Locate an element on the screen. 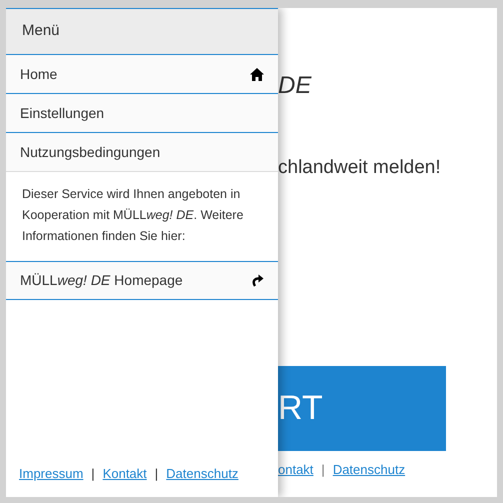 This screenshot has height=503, width=503. page-title: DE is located at coordinates (295, 86).